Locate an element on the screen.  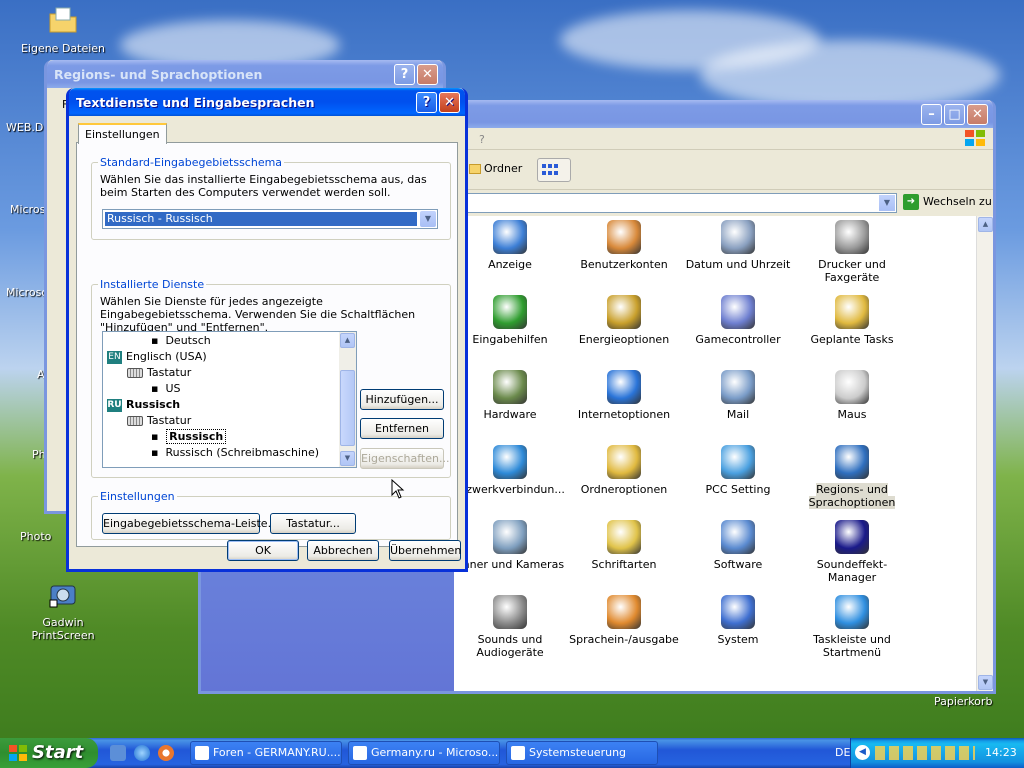
quicklaunch-ie-icon is located at coordinates (142, 753).